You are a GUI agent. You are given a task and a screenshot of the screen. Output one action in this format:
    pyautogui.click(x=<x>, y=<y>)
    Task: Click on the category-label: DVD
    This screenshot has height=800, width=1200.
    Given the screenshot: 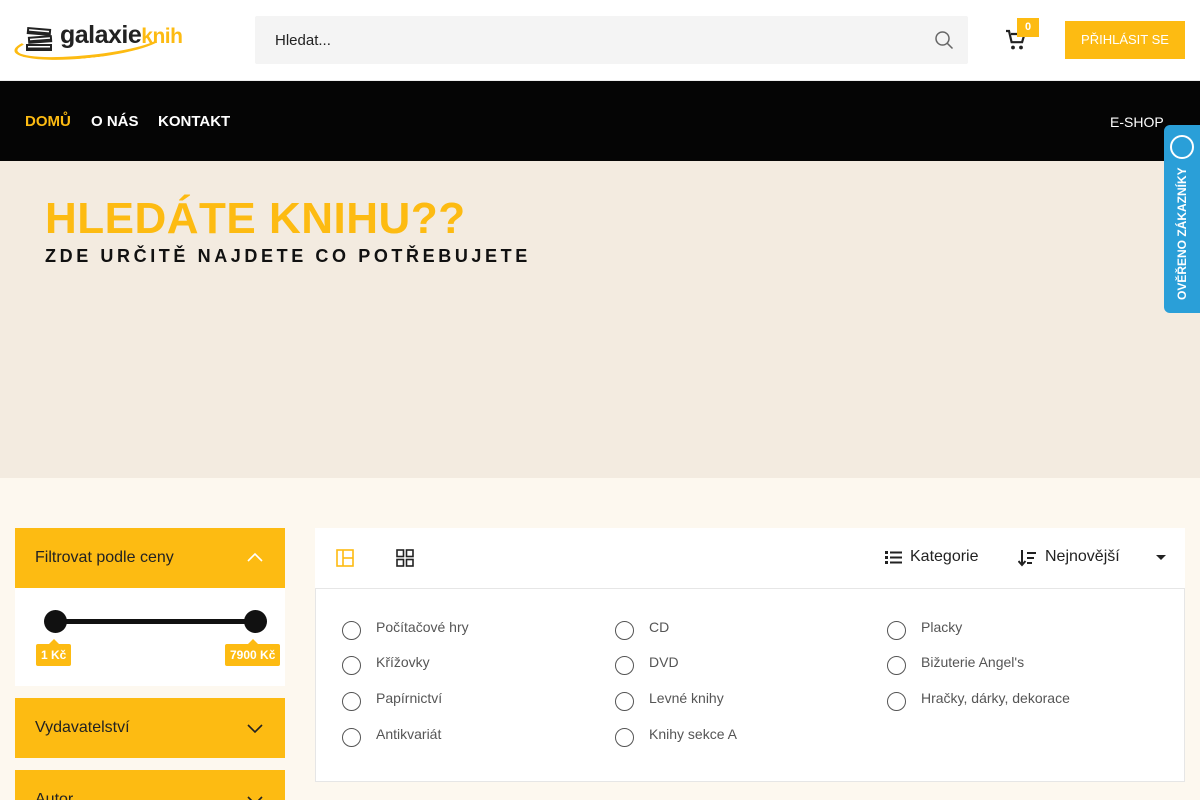 What is the action you would take?
    pyautogui.click(x=664, y=662)
    